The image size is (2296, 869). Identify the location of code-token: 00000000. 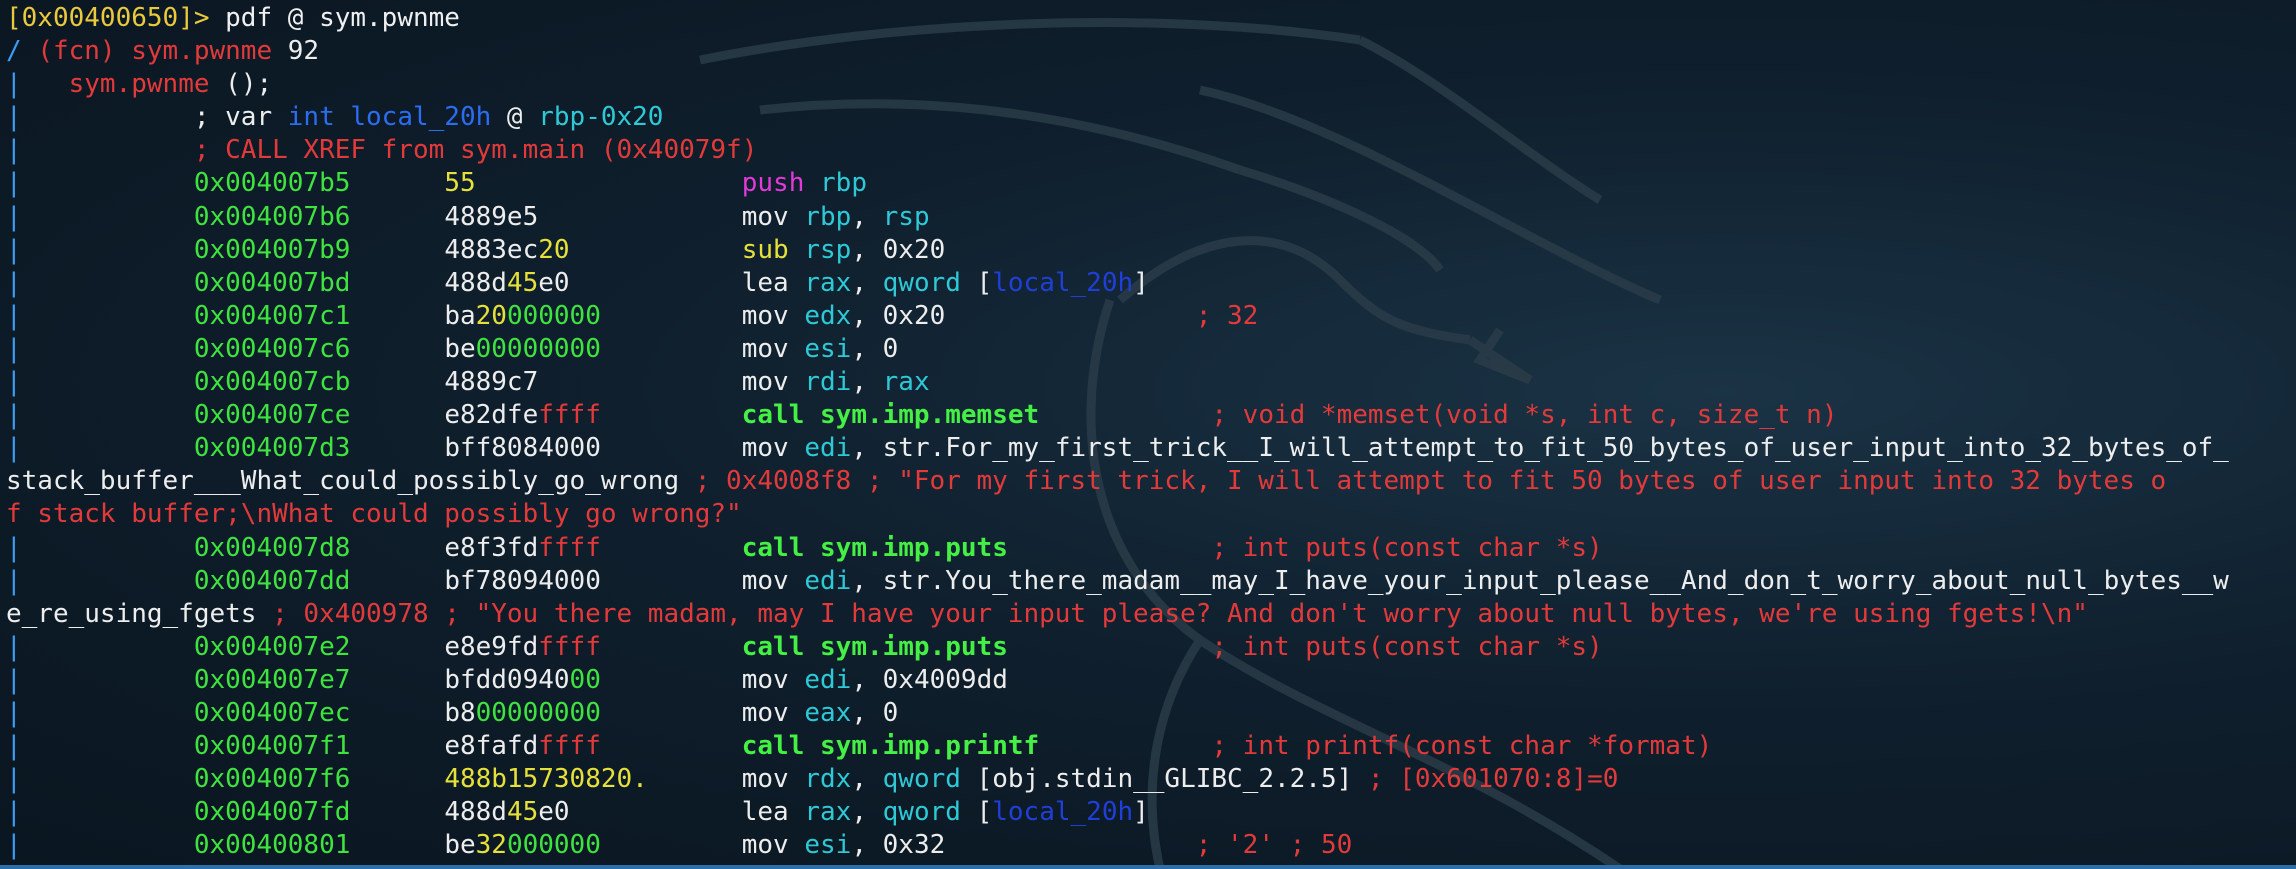
(538, 348).